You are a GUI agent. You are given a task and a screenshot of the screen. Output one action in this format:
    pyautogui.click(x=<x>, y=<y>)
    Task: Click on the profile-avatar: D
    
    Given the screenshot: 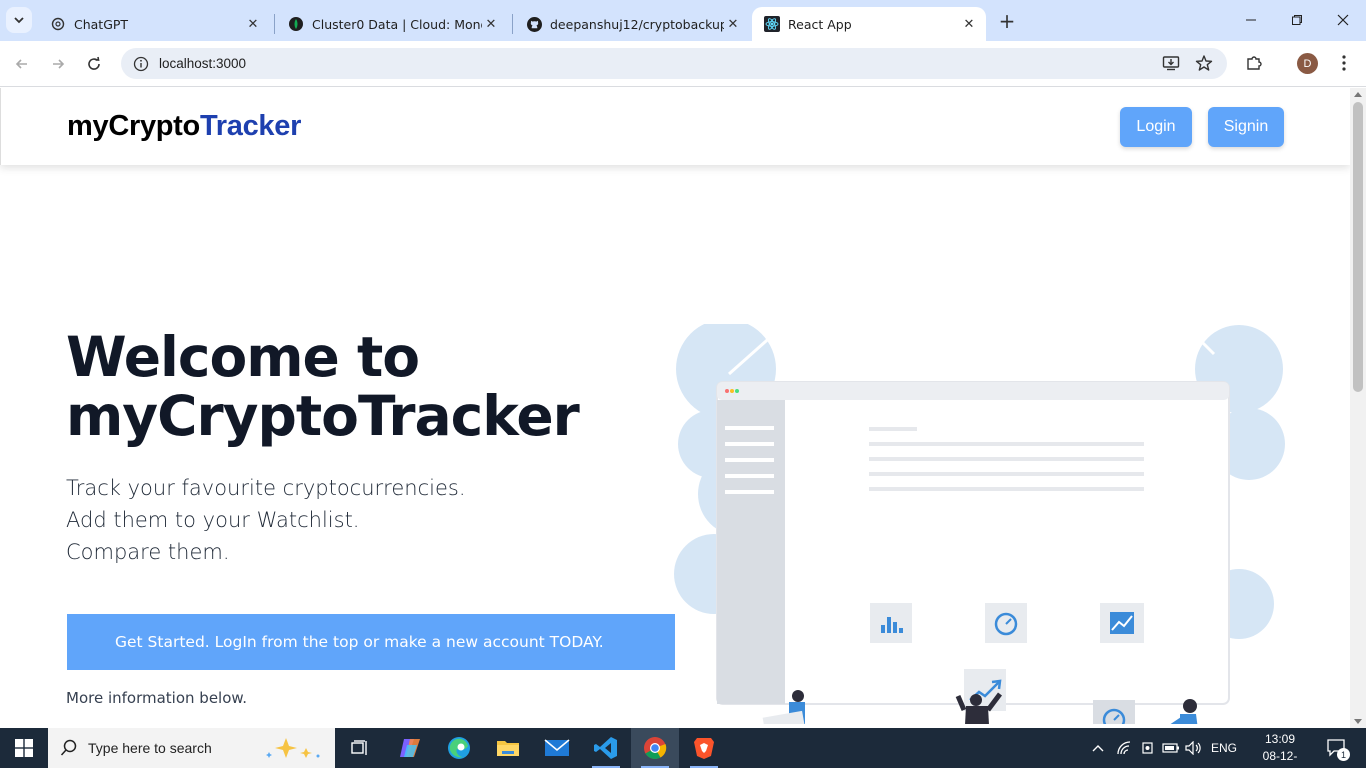 What is the action you would take?
    pyautogui.click(x=1307, y=63)
    